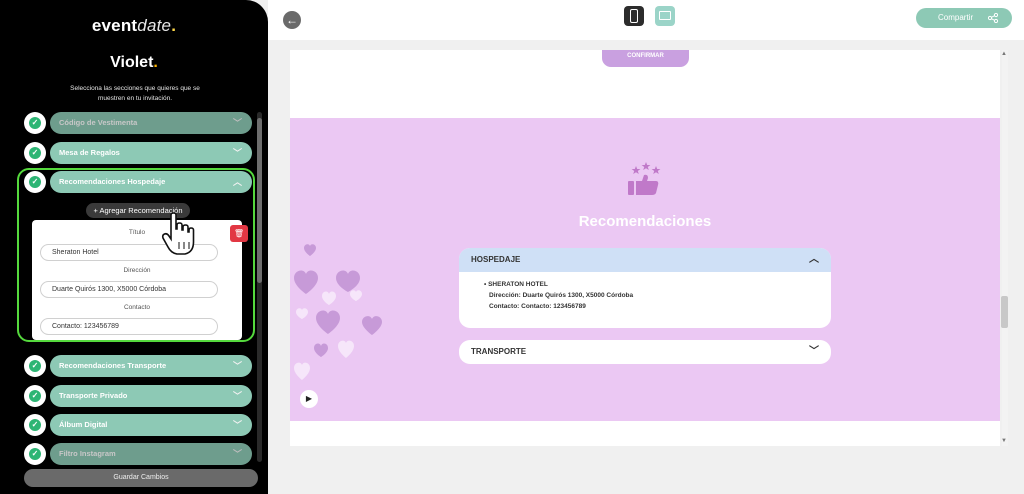  What do you see at coordinates (154, 25) in the screenshot?
I see `brand-text-date: date` at bounding box center [154, 25].